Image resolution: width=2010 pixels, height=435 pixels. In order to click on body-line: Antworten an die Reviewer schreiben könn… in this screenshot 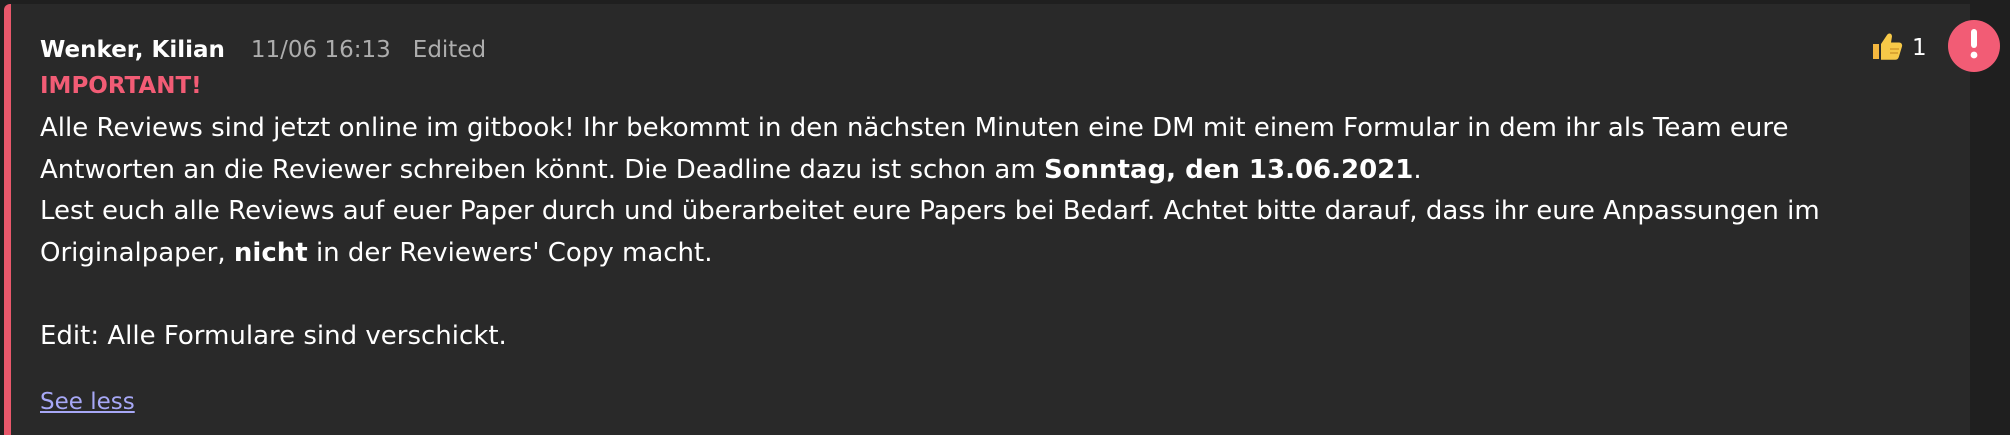, I will do `click(731, 169)`.